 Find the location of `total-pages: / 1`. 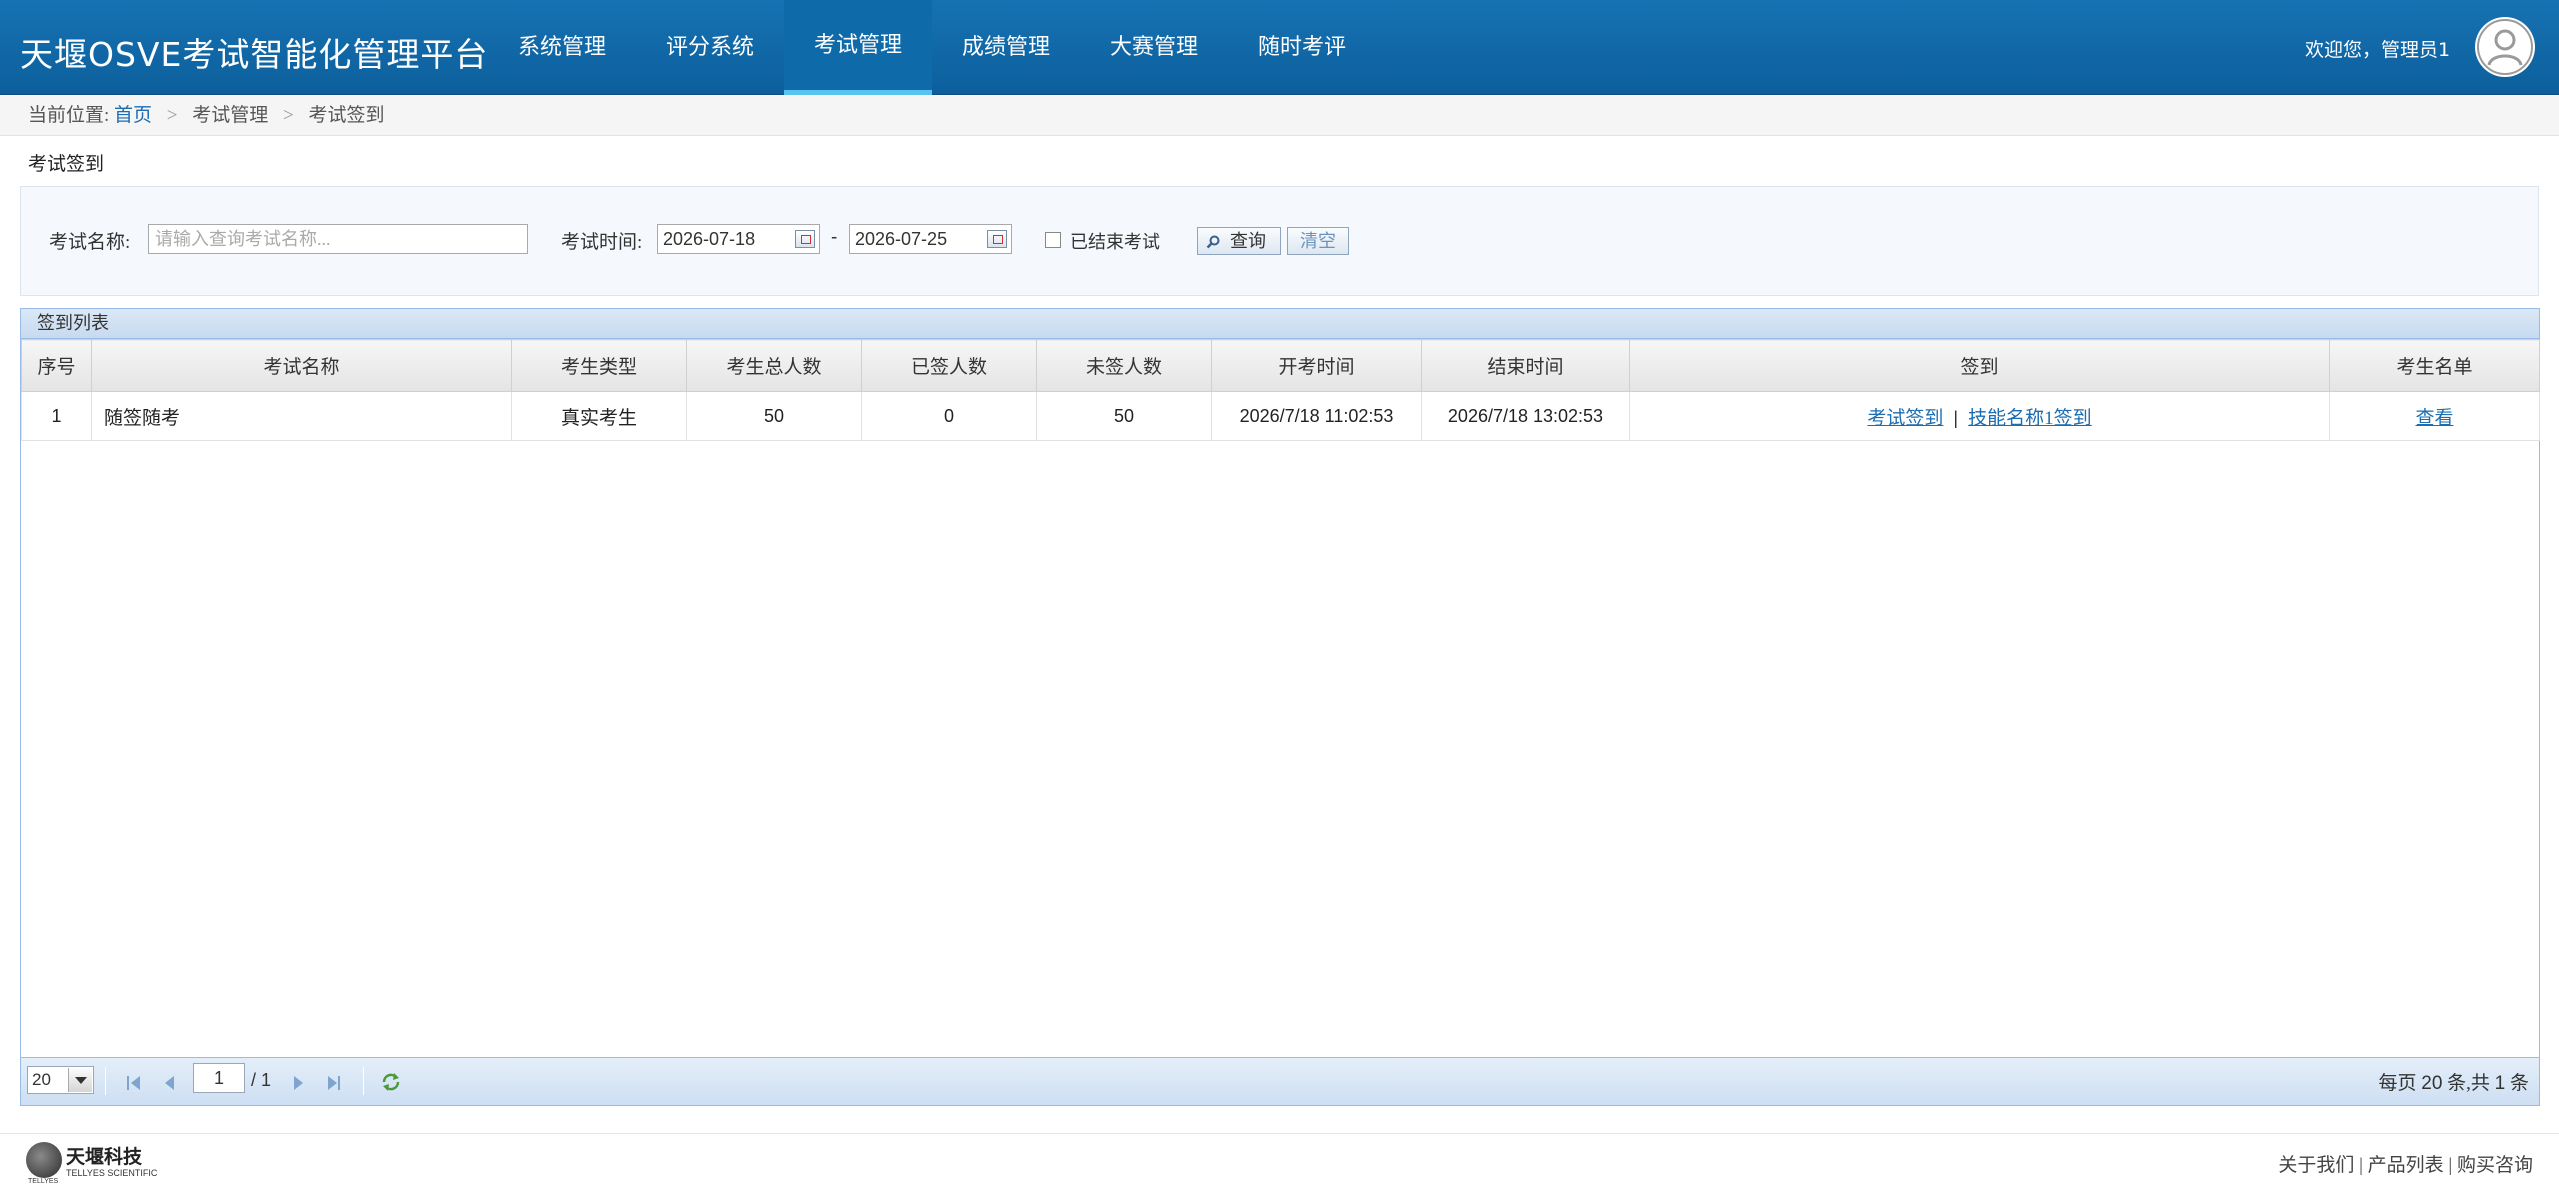

total-pages: / 1 is located at coordinates (261, 1080).